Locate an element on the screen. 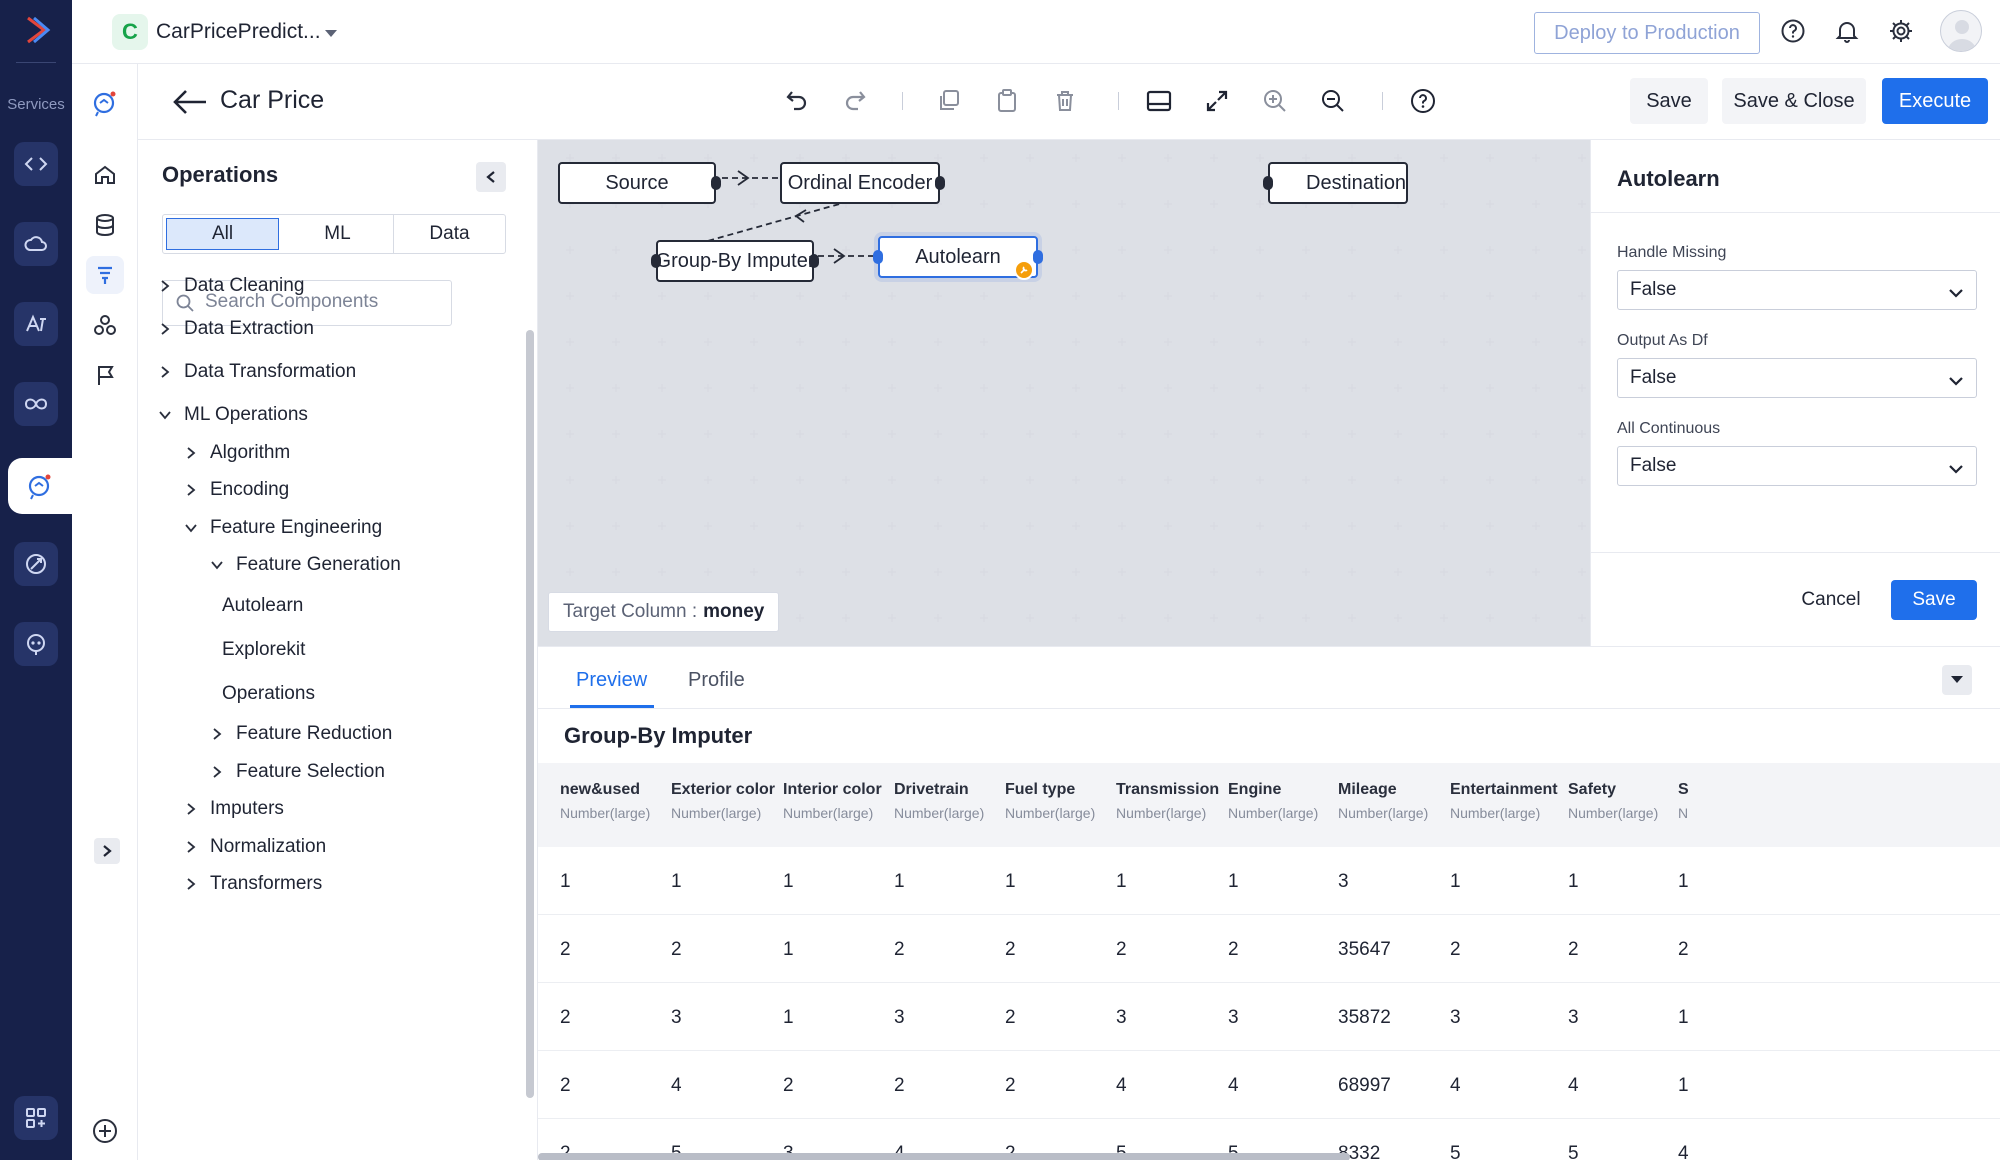 This screenshot has width=2000, height=1160. tree-item: Data Cleaning is located at coordinates (244, 286).